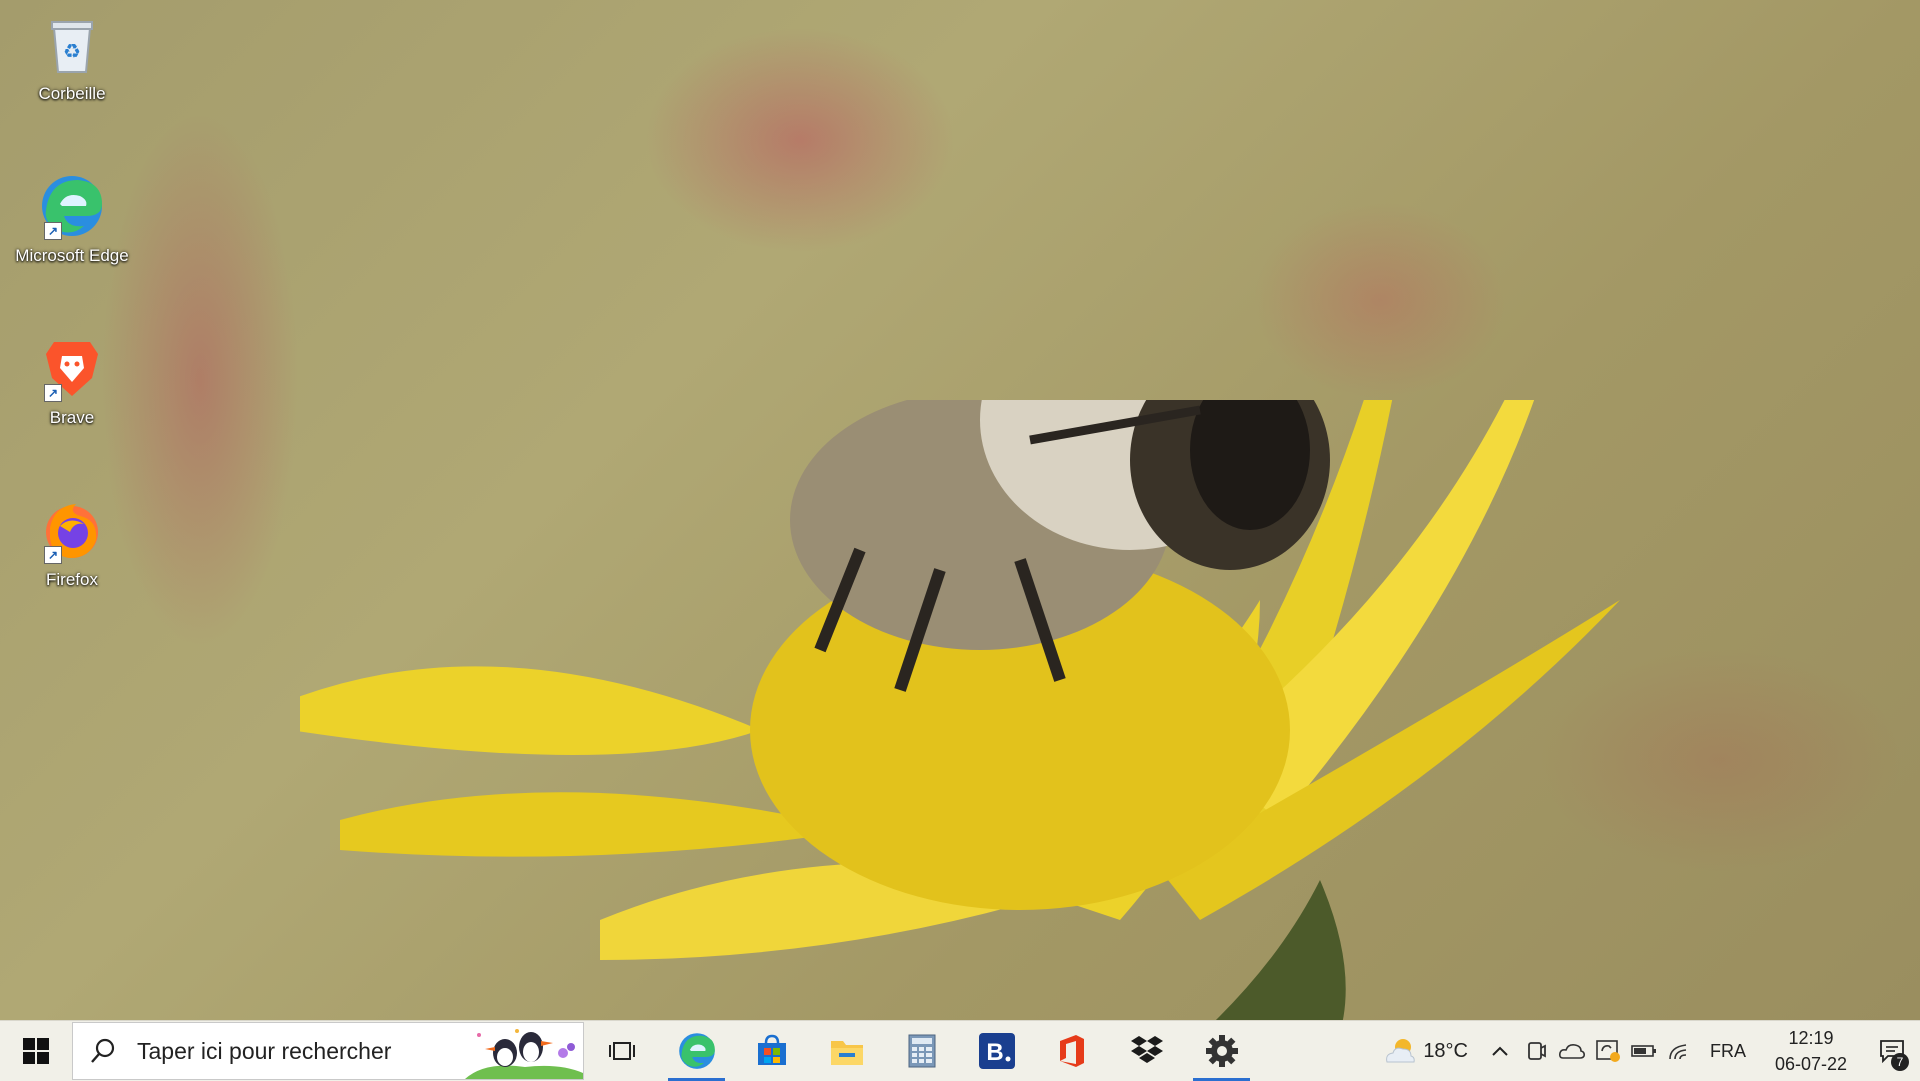 The width and height of the screenshot is (1920, 1081). I want to click on tray-sync-button, so click(1608, 1051).